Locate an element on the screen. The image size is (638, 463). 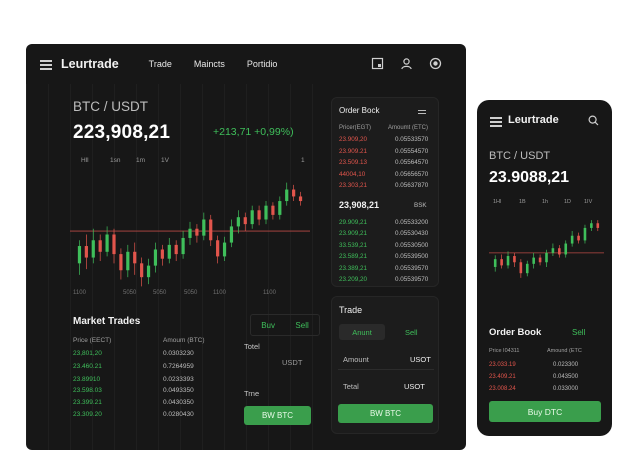
ask-price: 23.909.21 is located at coordinates (353, 151).